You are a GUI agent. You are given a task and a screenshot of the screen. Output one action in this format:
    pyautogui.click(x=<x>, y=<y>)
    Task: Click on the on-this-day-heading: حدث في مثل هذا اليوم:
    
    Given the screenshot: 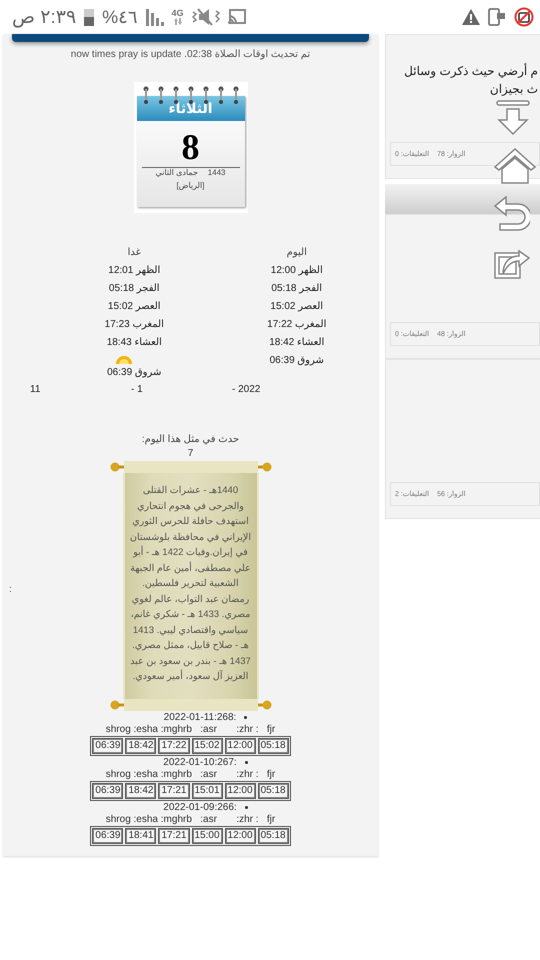 What is the action you would take?
    pyautogui.click(x=191, y=440)
    